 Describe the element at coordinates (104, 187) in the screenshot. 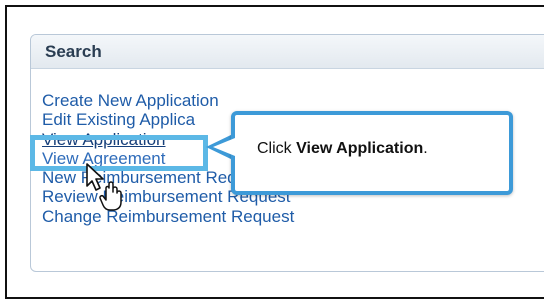

I see `hand-pointer-icon` at that location.